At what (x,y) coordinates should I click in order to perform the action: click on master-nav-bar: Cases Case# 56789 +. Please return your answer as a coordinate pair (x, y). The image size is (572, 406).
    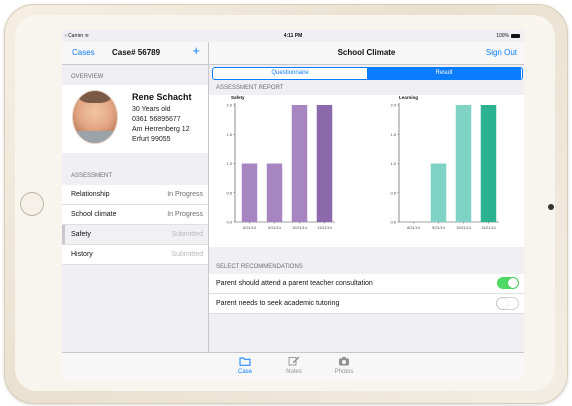
    Looking at the image, I should click on (135, 53).